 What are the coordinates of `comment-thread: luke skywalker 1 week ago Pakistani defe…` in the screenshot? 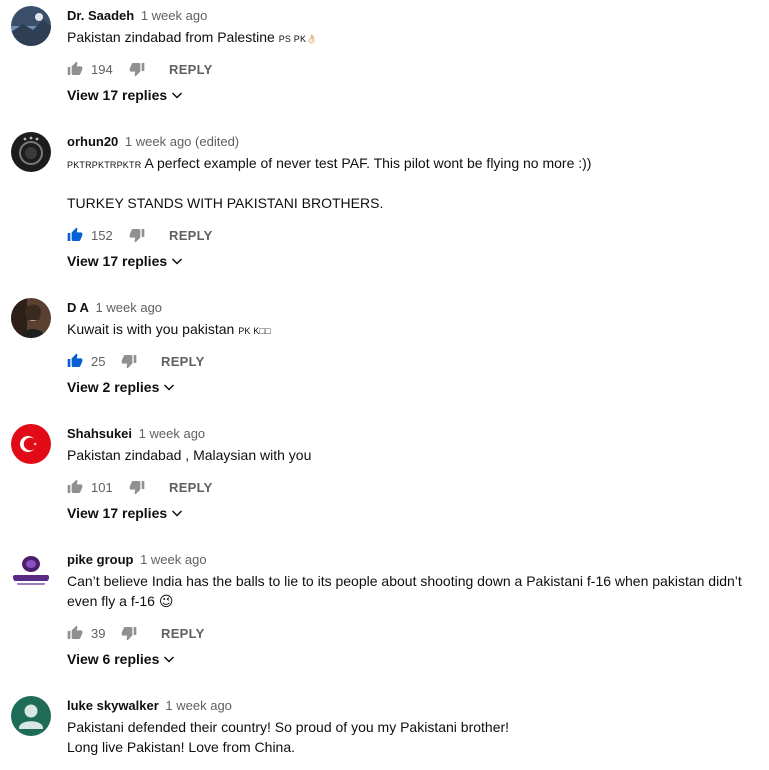 It's located at (384, 731).